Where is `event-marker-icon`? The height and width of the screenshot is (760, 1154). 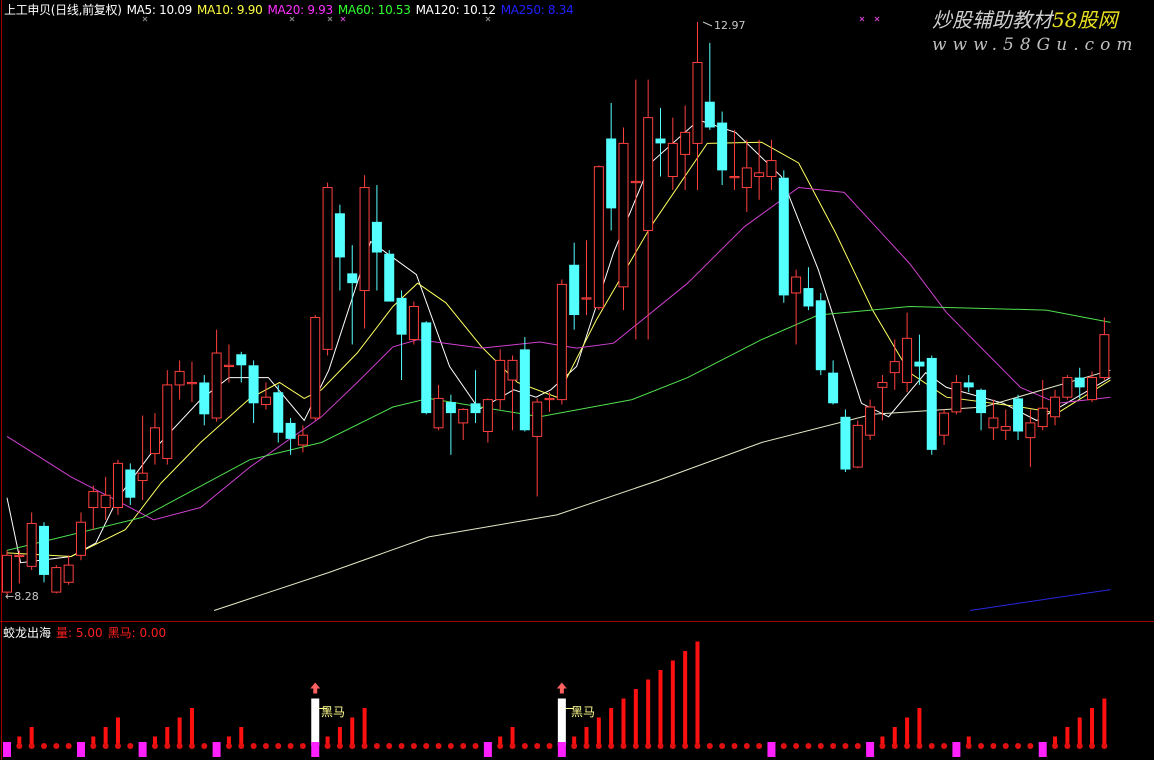
event-marker-icon is located at coordinates (862, 19).